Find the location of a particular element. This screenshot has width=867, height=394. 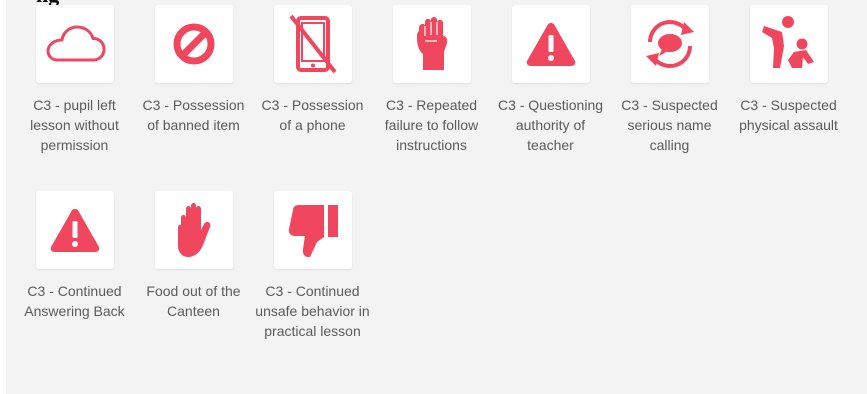

behaviour-label: C3 - Suspected serious name calling is located at coordinates (669, 125).